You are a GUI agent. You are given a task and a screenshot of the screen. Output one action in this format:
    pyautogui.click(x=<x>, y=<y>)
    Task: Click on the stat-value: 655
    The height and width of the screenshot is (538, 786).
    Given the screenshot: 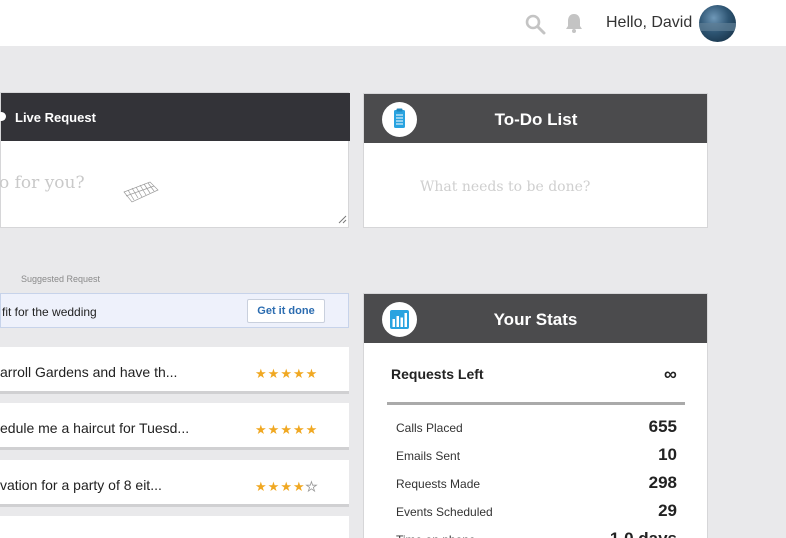 What is the action you would take?
    pyautogui.click(x=662, y=426)
    